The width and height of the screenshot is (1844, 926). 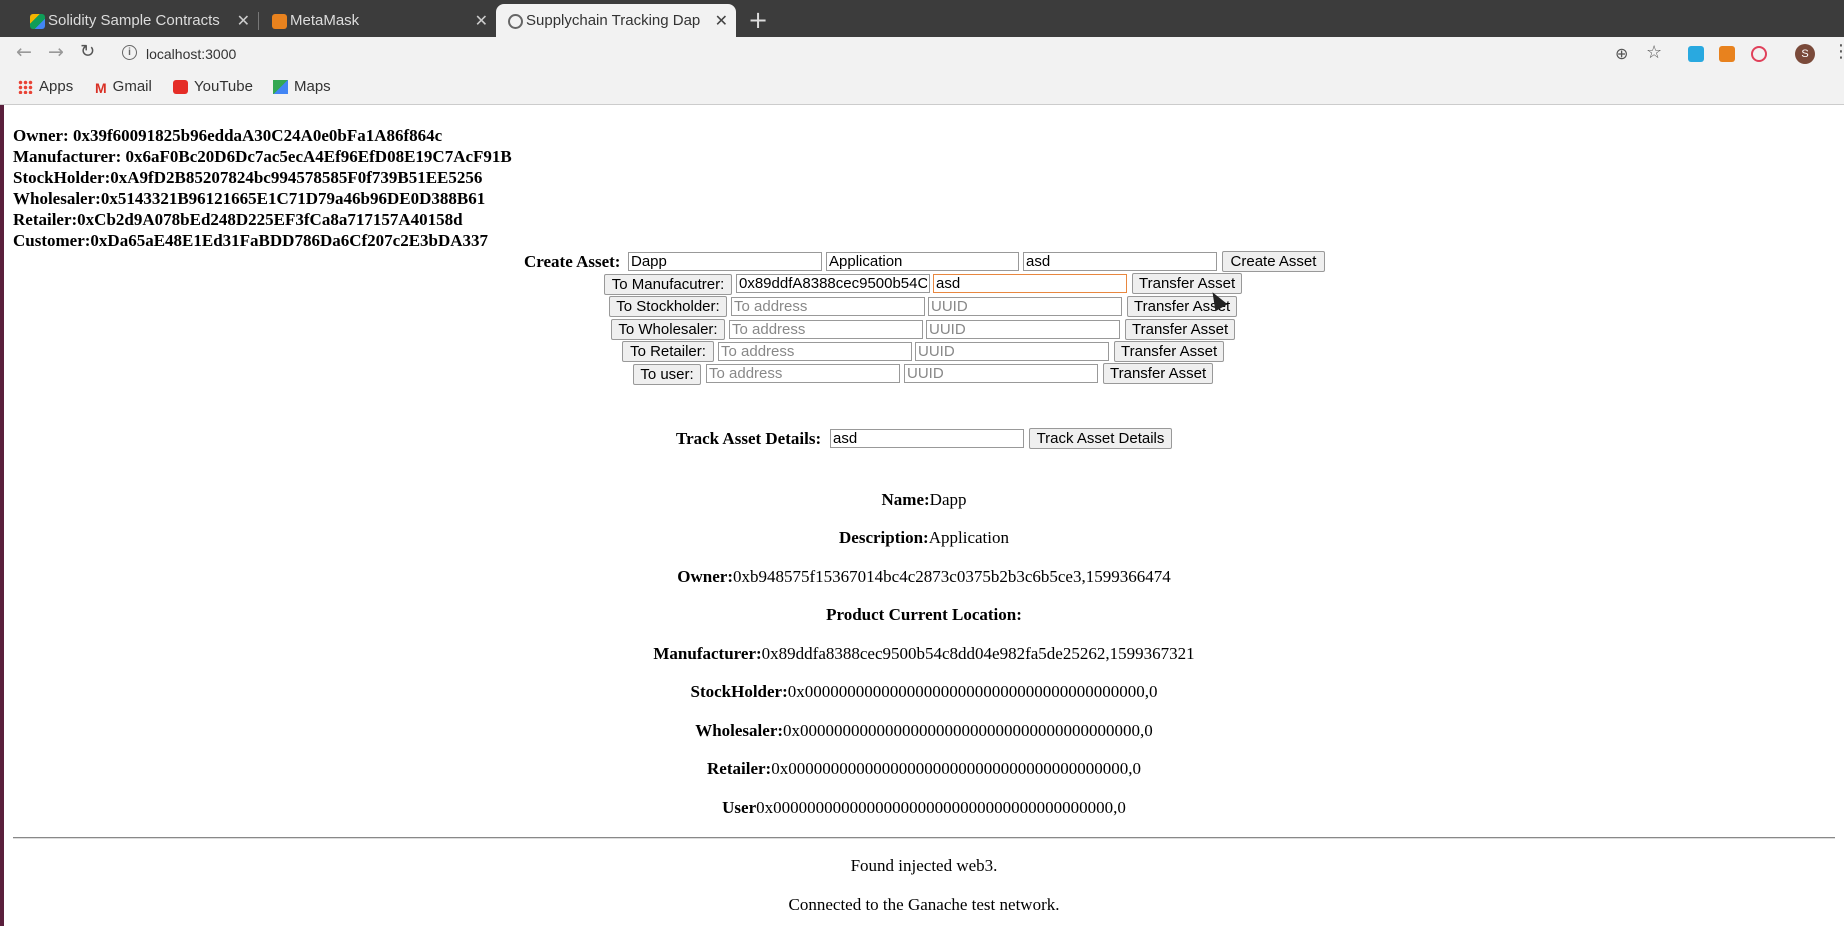 I want to click on detail-description: Description:Application, so click(x=924, y=538).